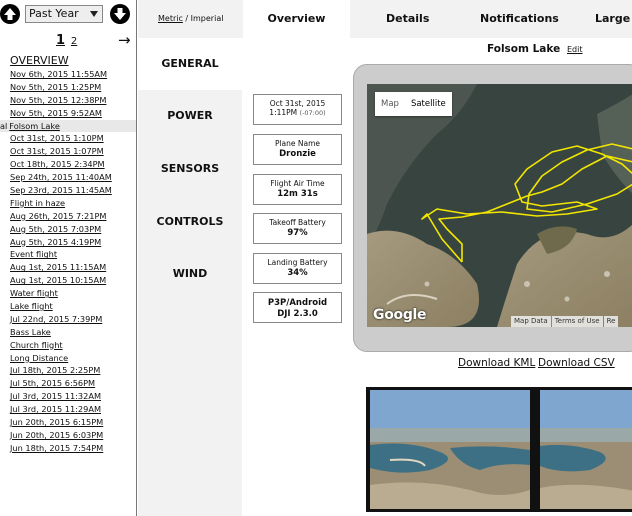 Image resolution: width=632 pixels, height=516 pixels. I want to click on flight-list-label: Folsom Lake, so click(34, 125).